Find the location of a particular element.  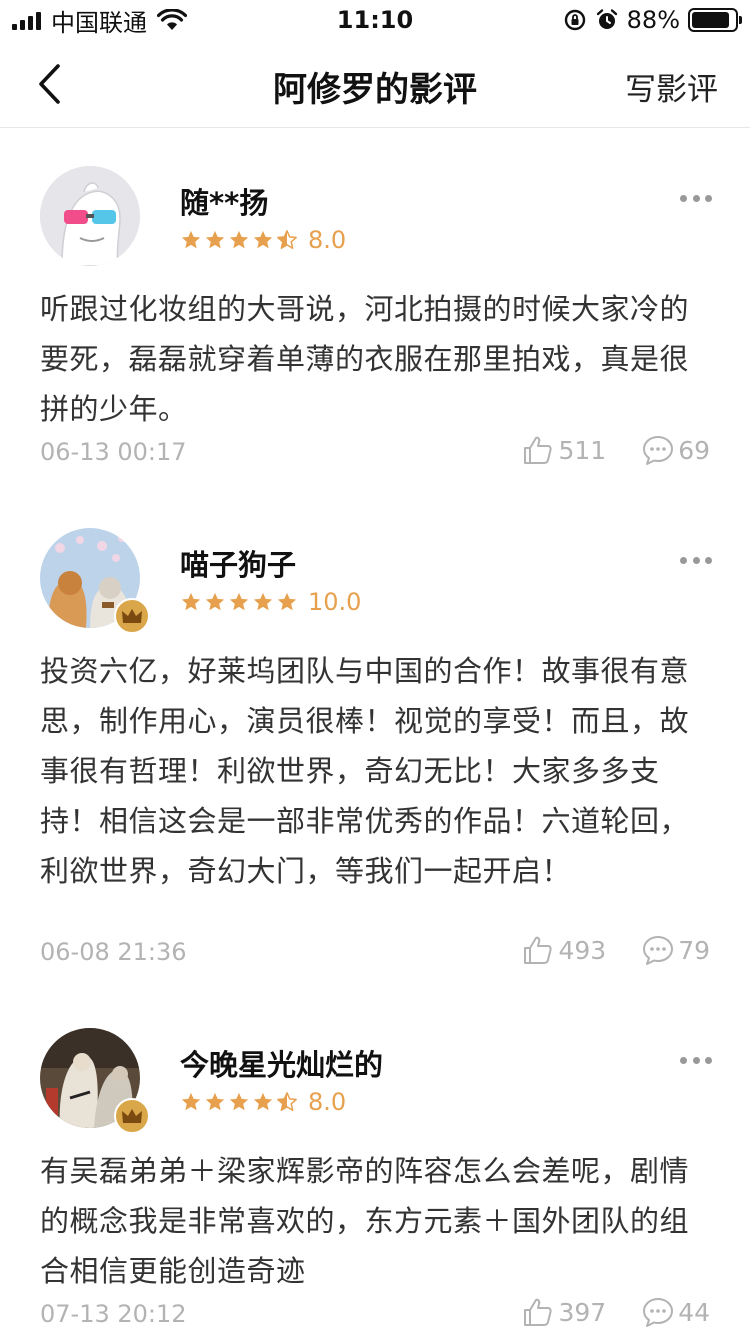

default-avatar-icon is located at coordinates (90, 216).